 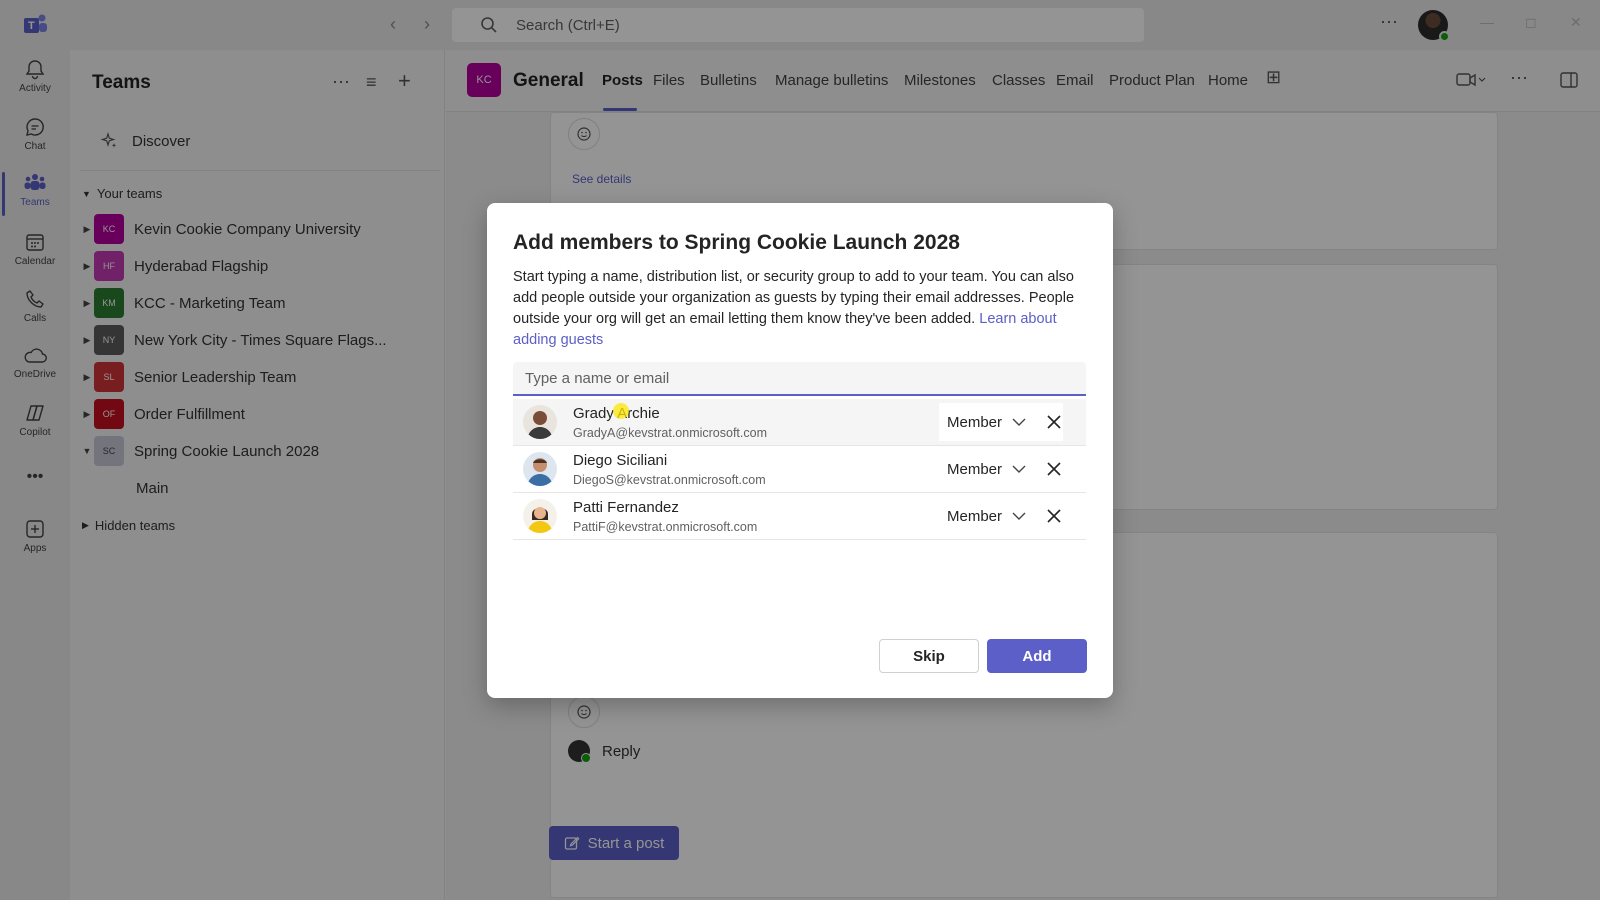 What do you see at coordinates (799, 379) in the screenshot?
I see `name-or-email-input: Type a name or email` at bounding box center [799, 379].